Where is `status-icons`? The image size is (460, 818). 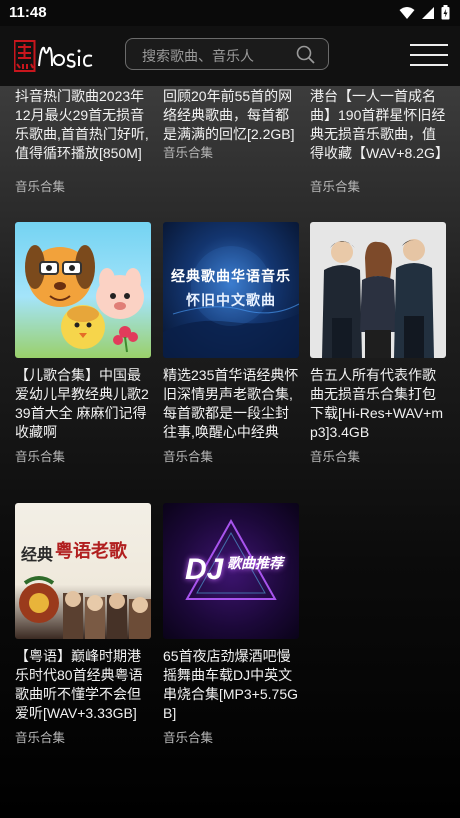
status-icons is located at coordinates (424, 12).